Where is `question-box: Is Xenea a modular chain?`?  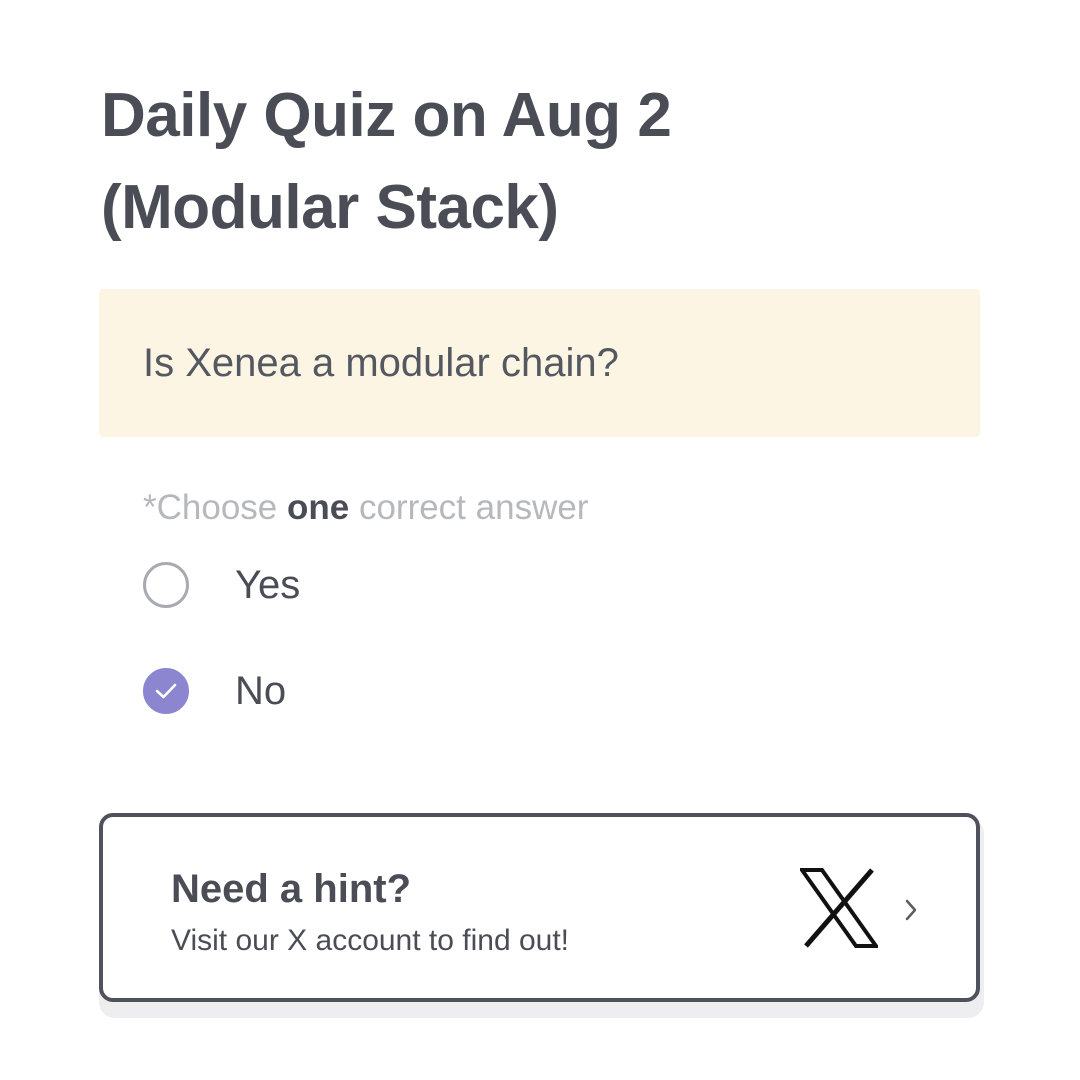 question-box: Is Xenea a modular chain? is located at coordinates (539, 363).